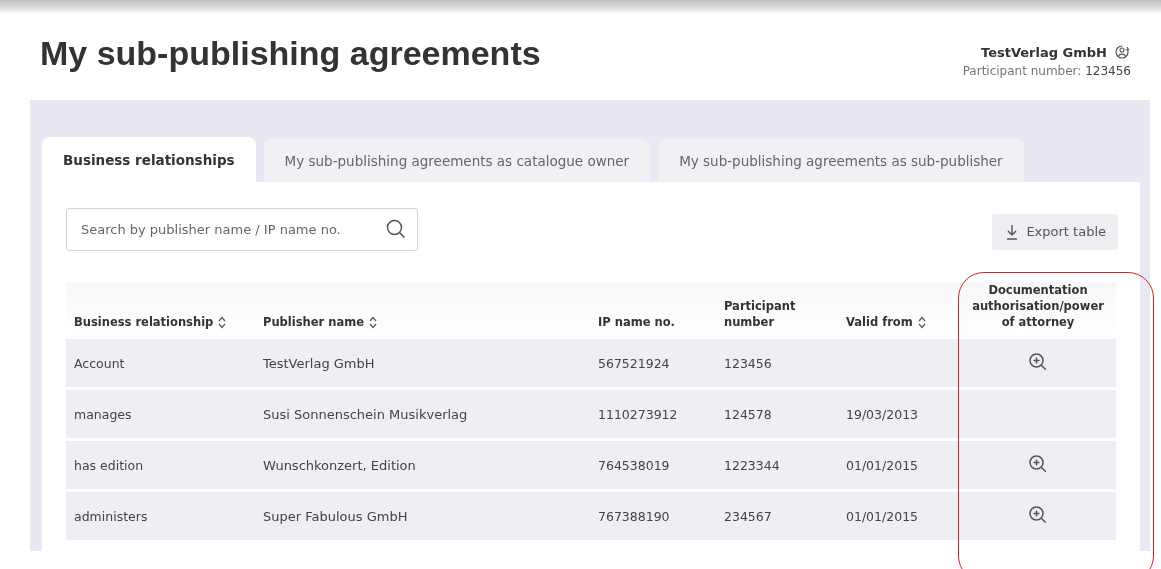  What do you see at coordinates (313, 322) in the screenshot?
I see `column-header: Publisher name` at bounding box center [313, 322].